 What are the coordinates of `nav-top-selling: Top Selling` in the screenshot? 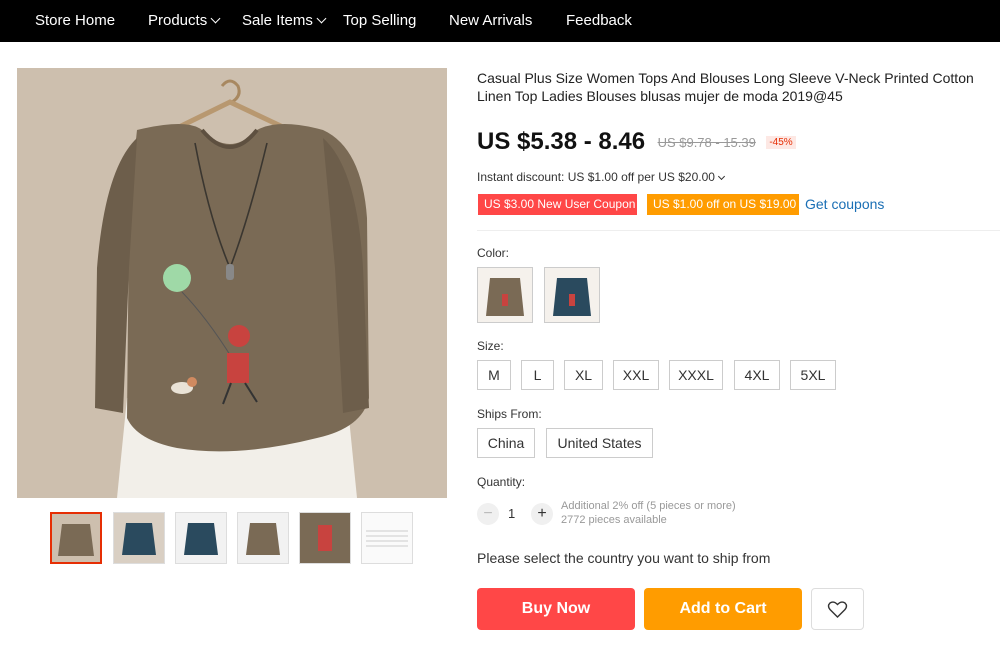 It's located at (379, 21).